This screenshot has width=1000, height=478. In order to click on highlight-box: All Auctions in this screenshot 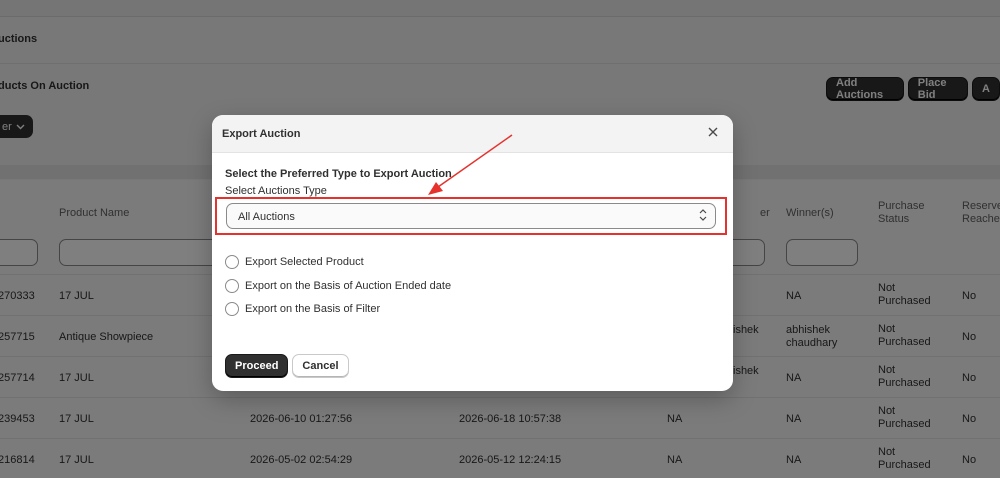, I will do `click(471, 216)`.